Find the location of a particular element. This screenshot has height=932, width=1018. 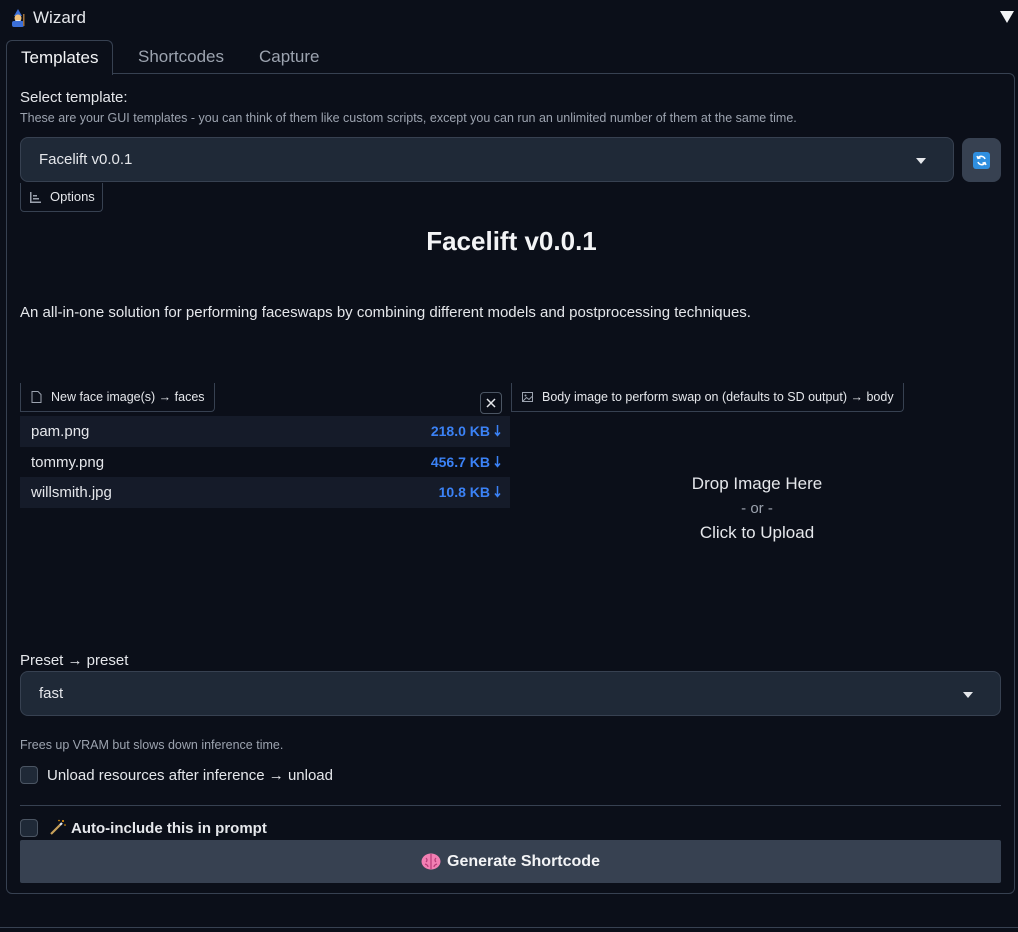

preset-dropdown-value: fast is located at coordinates (51, 693).